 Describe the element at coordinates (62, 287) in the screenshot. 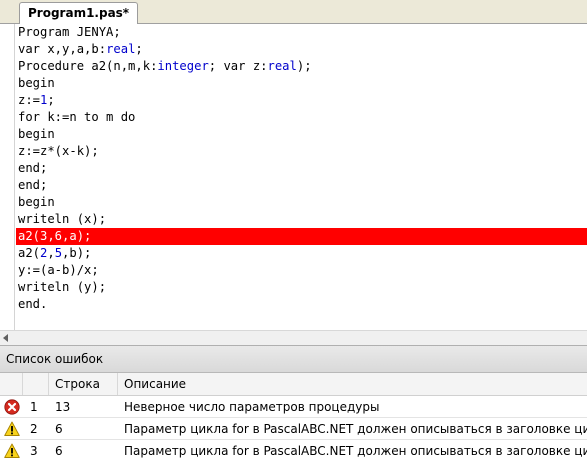

I see `code-text: writeln (y);` at that location.